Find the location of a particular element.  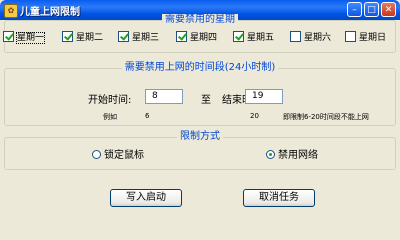

checkbox-label-wednesday: 星期三 is located at coordinates (146, 38).